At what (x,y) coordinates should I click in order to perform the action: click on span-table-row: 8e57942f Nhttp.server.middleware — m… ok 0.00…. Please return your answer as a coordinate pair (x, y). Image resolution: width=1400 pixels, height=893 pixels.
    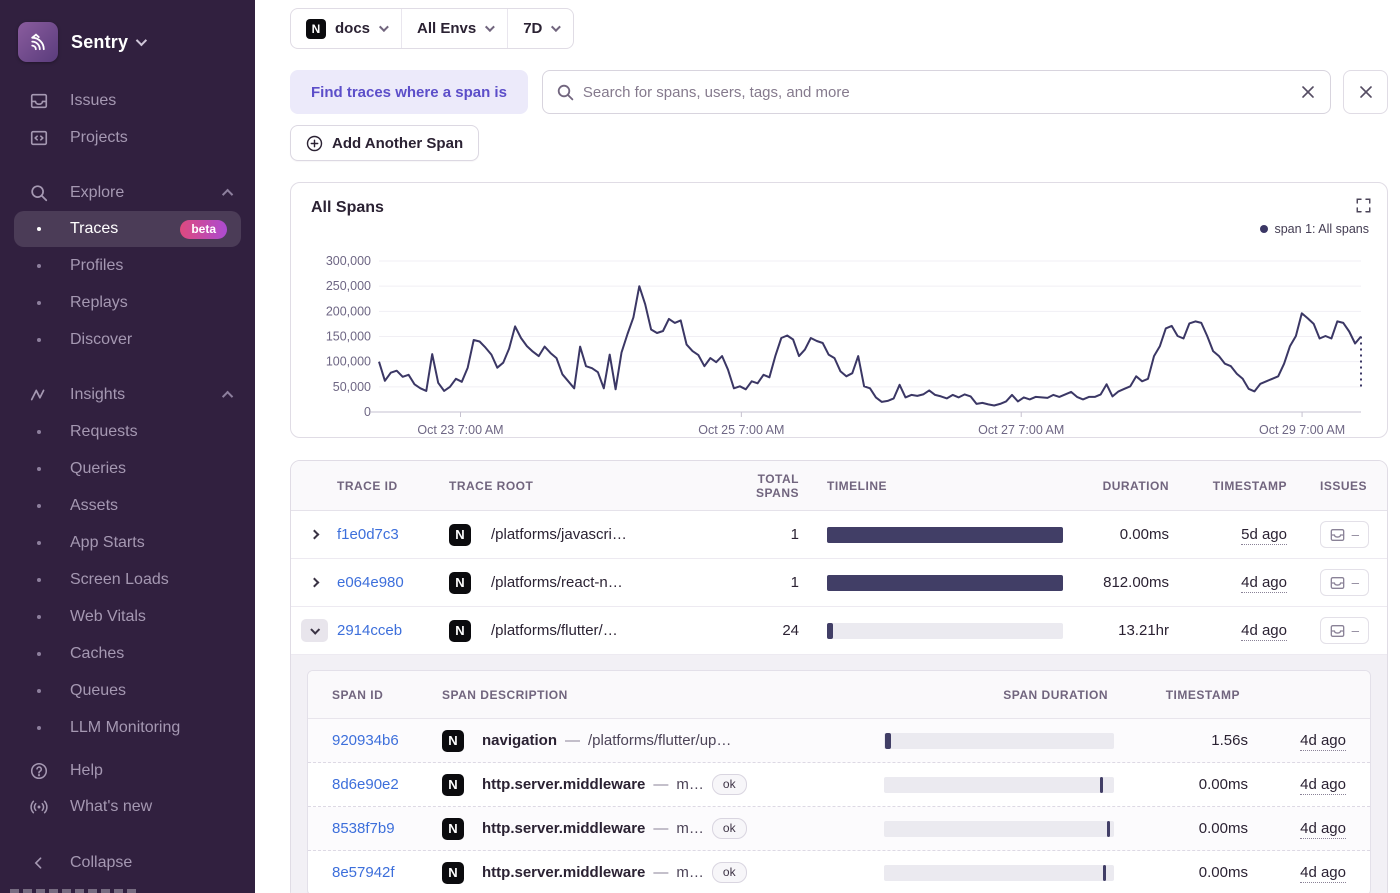
    Looking at the image, I should click on (839, 872).